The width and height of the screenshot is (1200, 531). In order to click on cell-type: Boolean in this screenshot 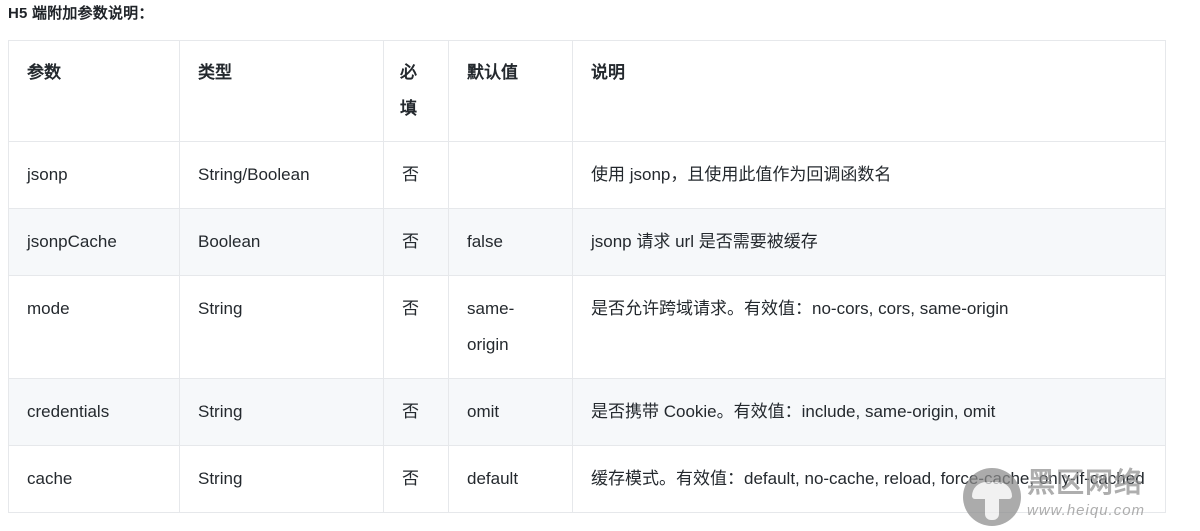, I will do `click(281, 242)`.